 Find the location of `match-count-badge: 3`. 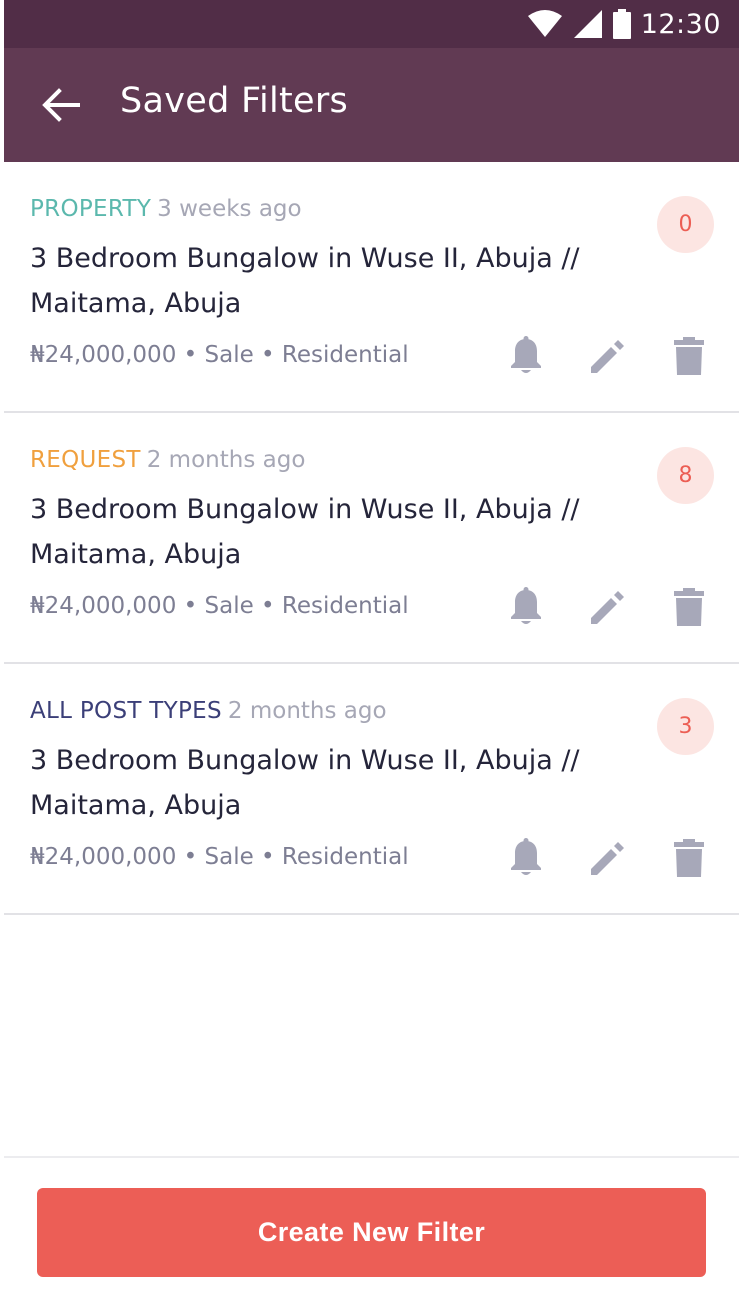

match-count-badge: 3 is located at coordinates (685, 726).